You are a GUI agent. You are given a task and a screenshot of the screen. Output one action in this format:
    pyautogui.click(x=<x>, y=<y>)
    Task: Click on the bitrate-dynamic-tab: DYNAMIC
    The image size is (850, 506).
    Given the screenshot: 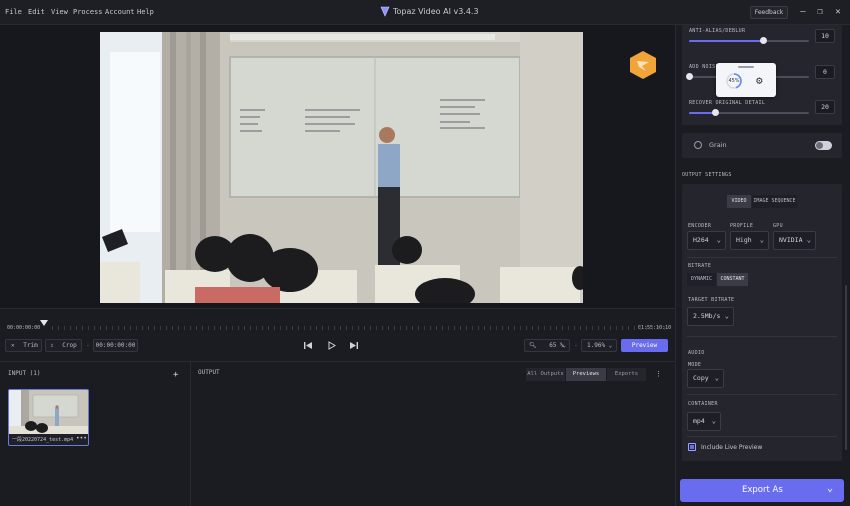 What is the action you would take?
    pyautogui.click(x=701, y=279)
    